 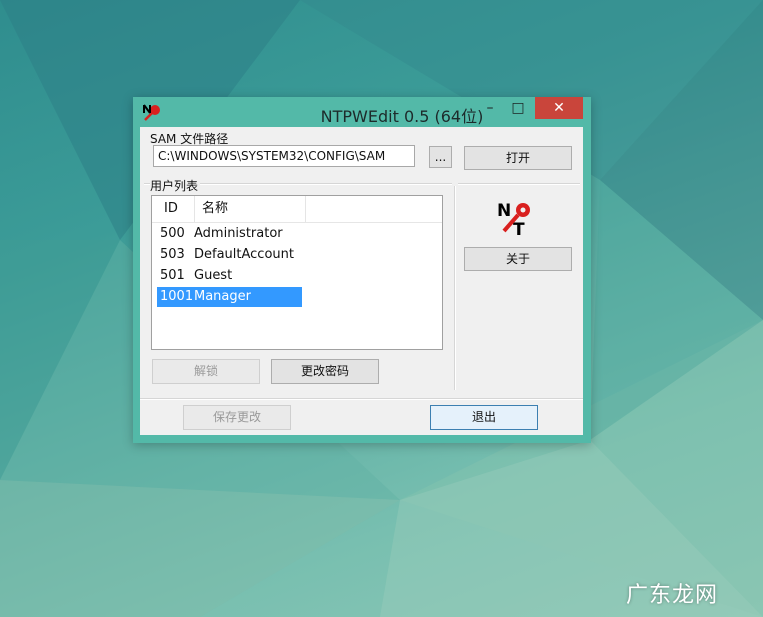 I want to click on list-item: 500 Administrator, so click(x=229, y=234).